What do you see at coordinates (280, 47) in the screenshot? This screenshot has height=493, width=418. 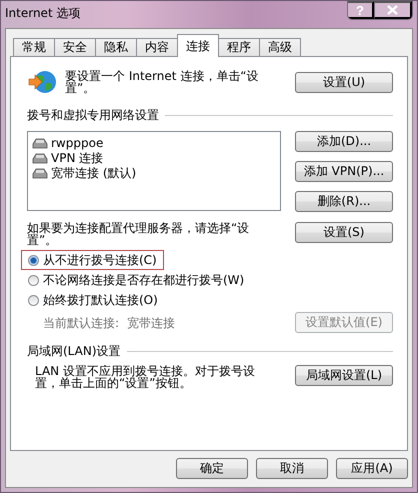 I see `tab: 高级` at bounding box center [280, 47].